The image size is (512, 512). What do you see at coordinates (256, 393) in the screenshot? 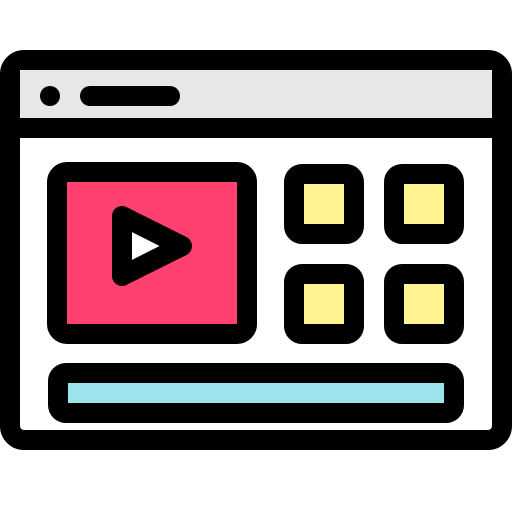
I see `progress-bar` at bounding box center [256, 393].